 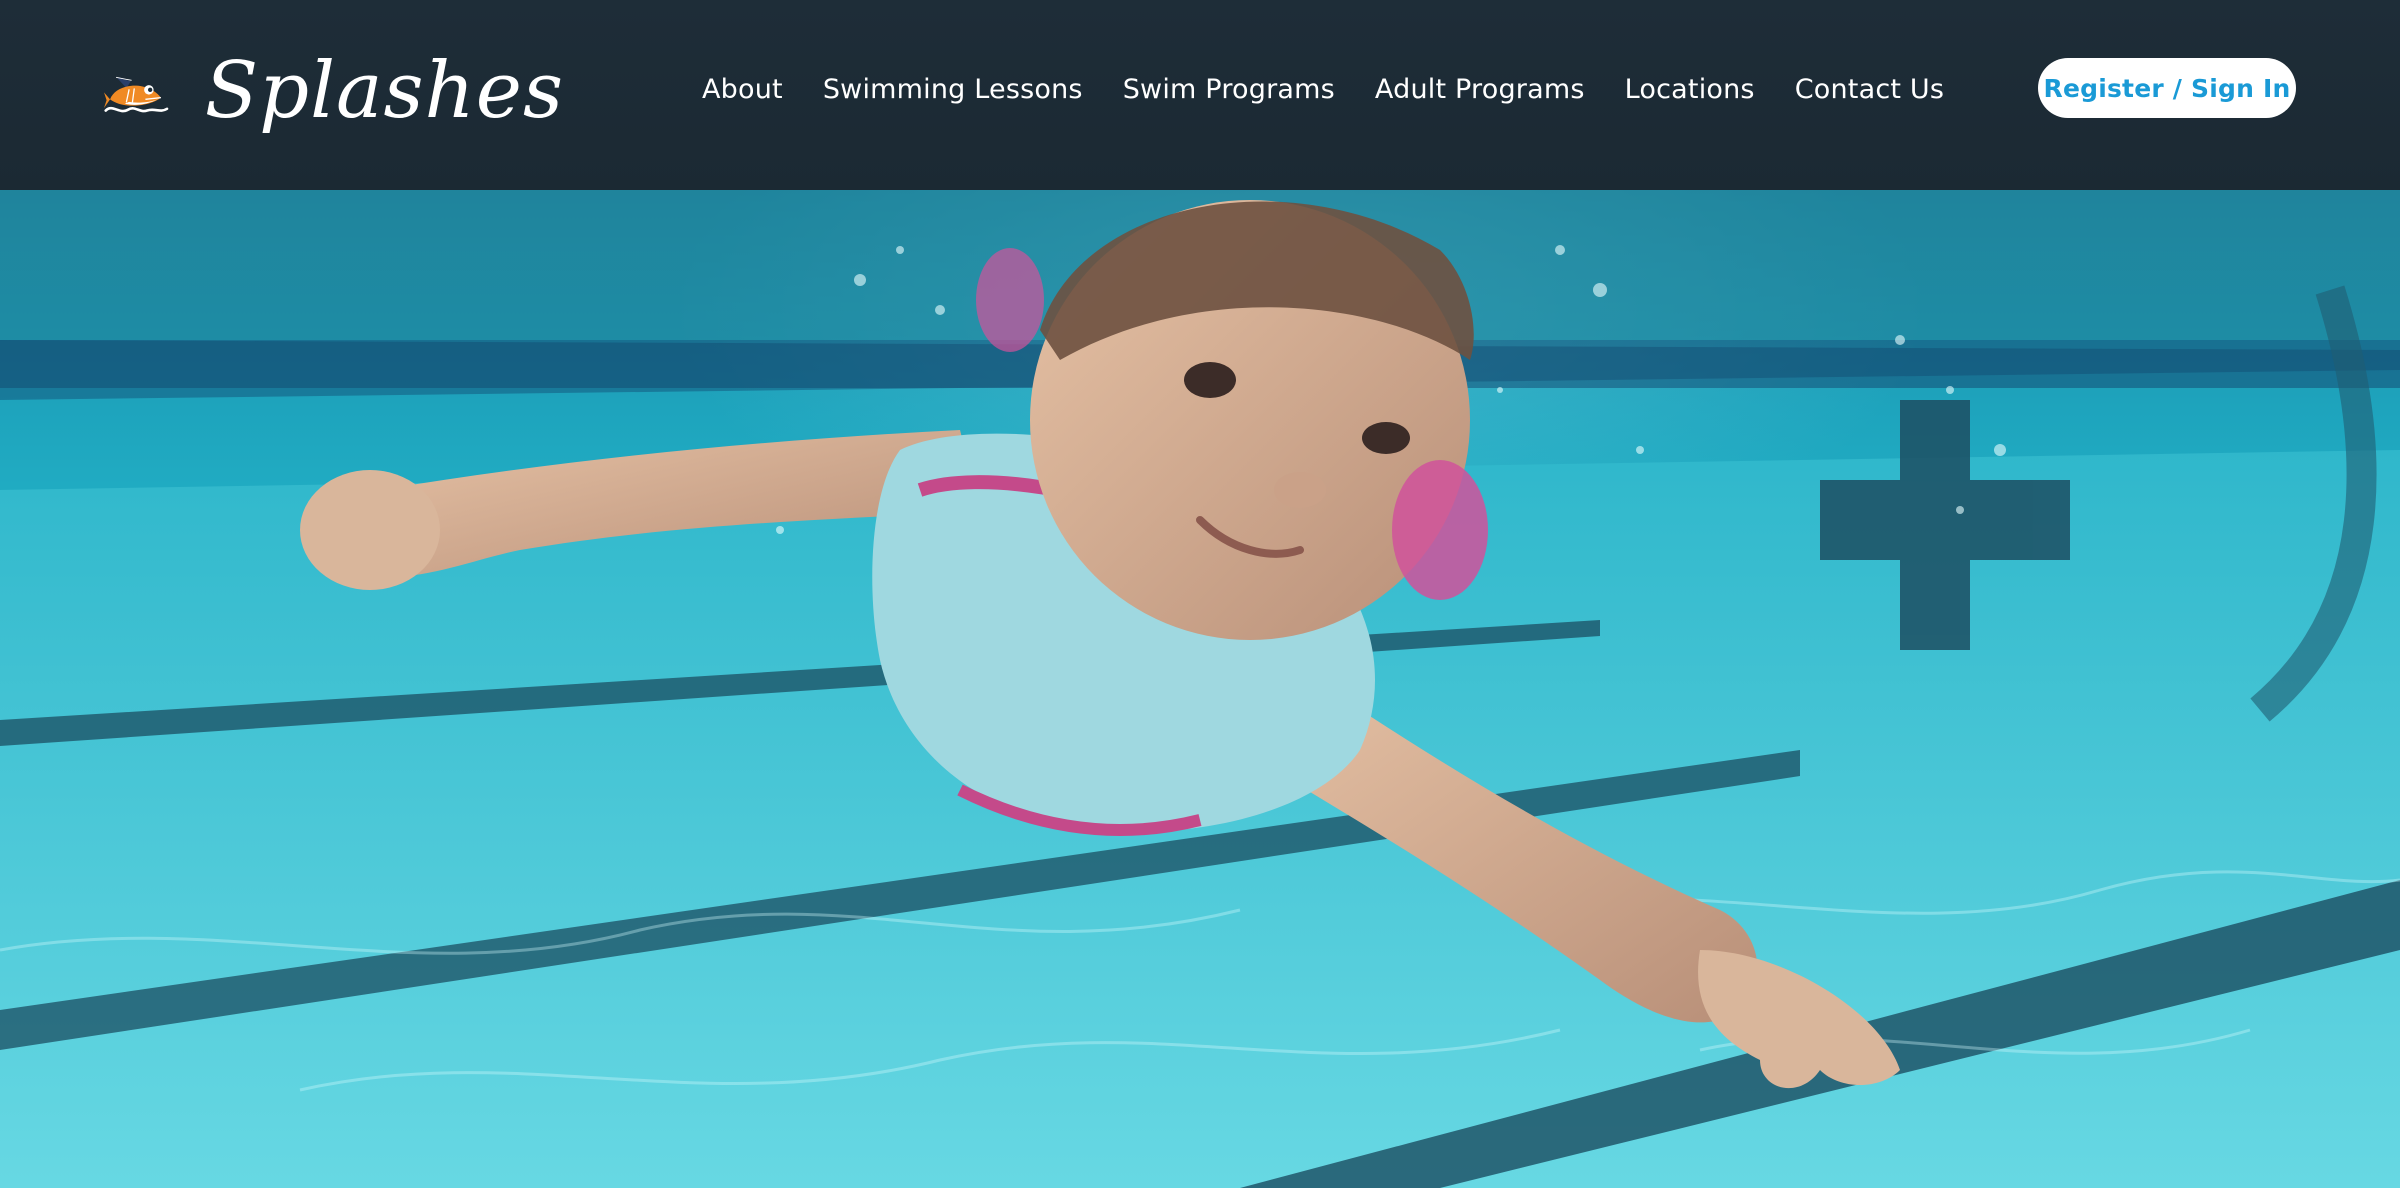 I want to click on brand-logo: Splashes, so click(x=334, y=95).